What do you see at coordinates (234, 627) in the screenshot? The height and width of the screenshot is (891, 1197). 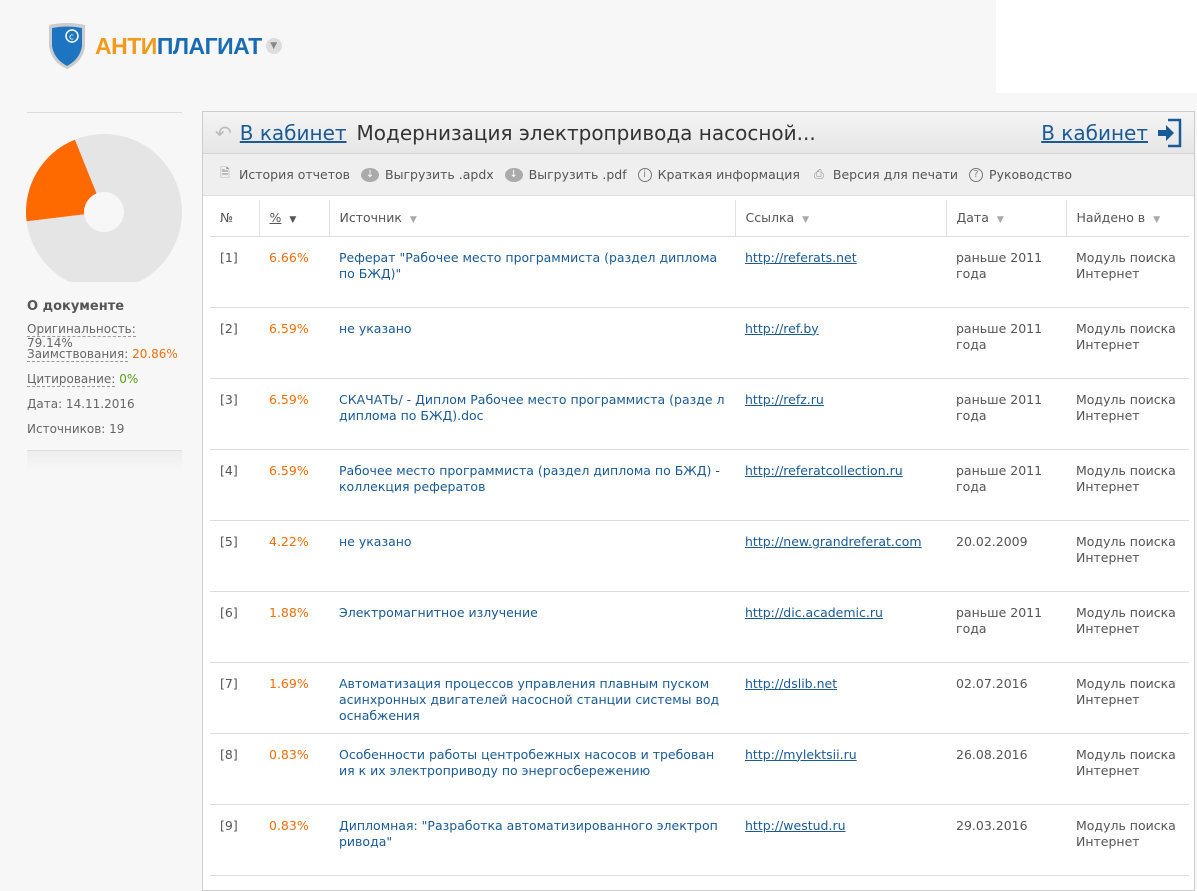 I see `row-number: [6]` at bounding box center [234, 627].